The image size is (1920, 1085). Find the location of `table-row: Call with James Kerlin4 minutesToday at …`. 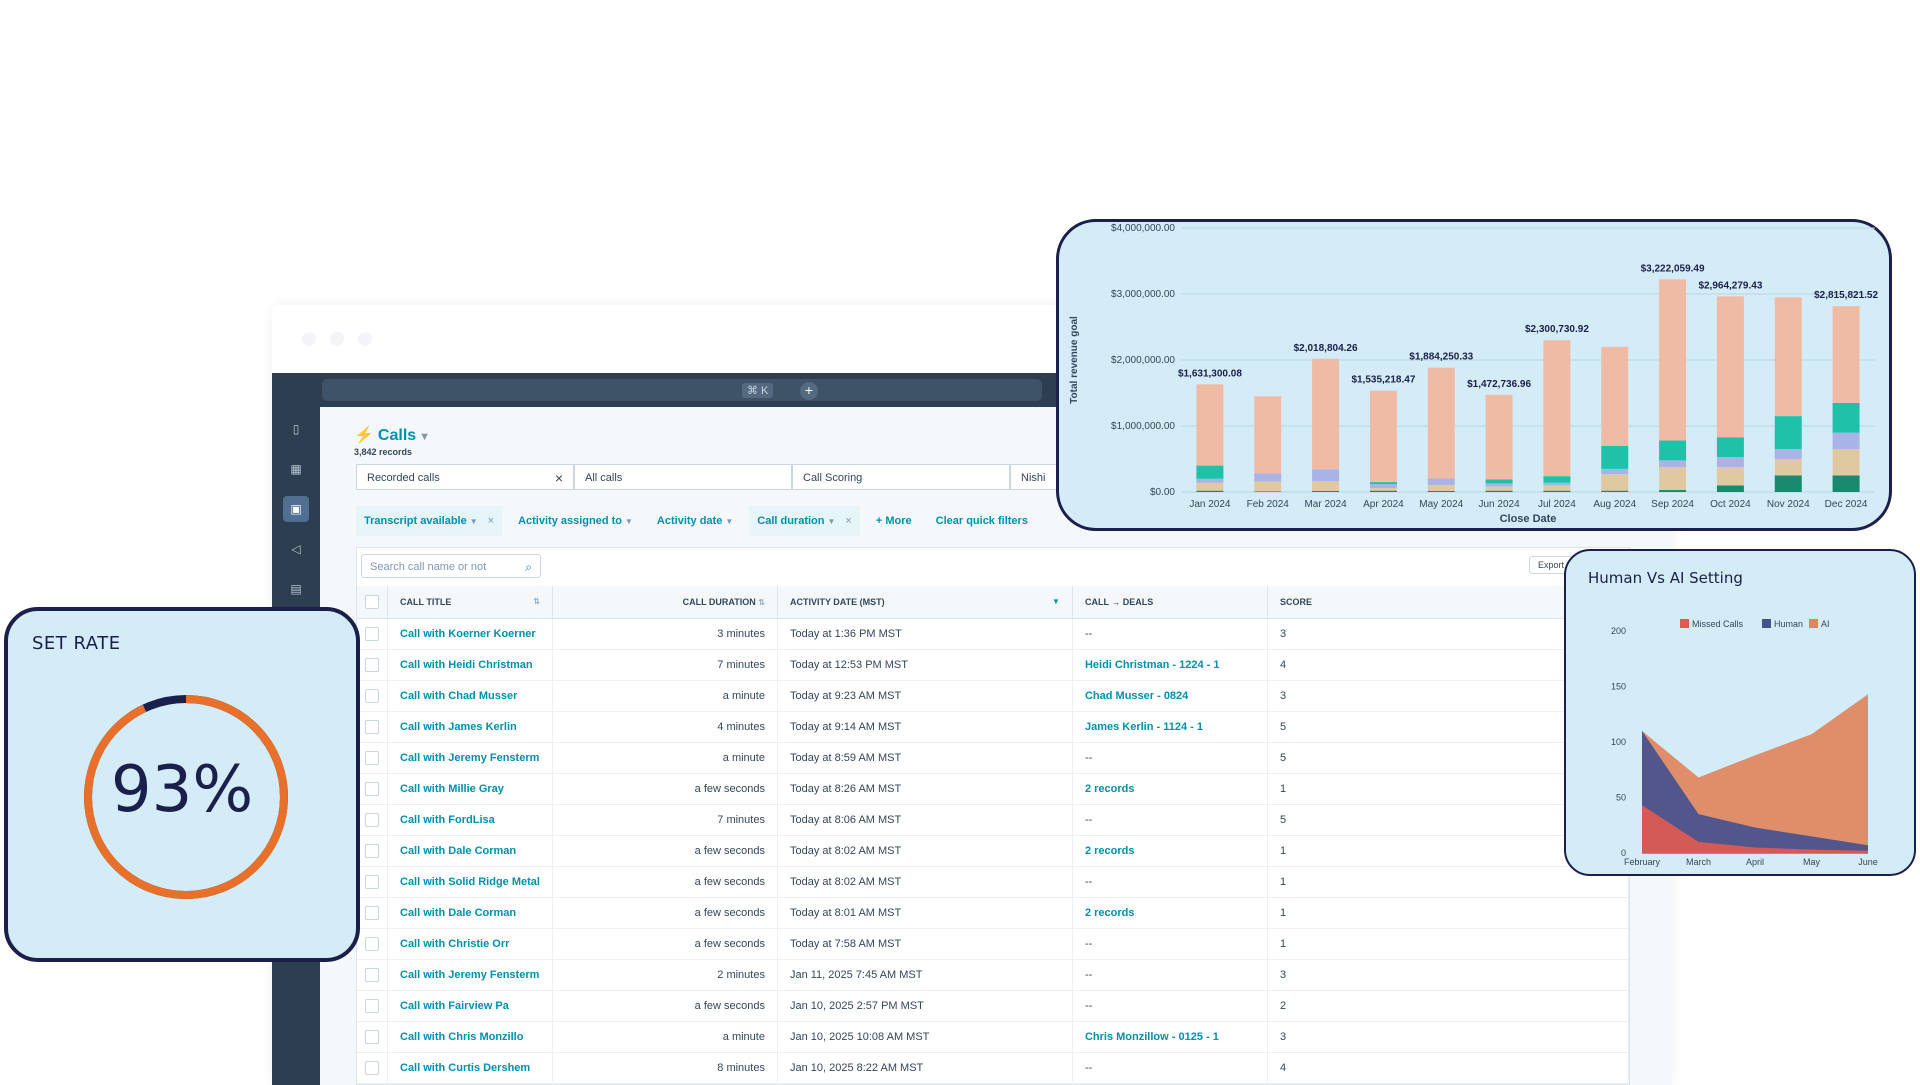

table-row: Call with James Kerlin4 minutesToday at … is located at coordinates (993, 727).